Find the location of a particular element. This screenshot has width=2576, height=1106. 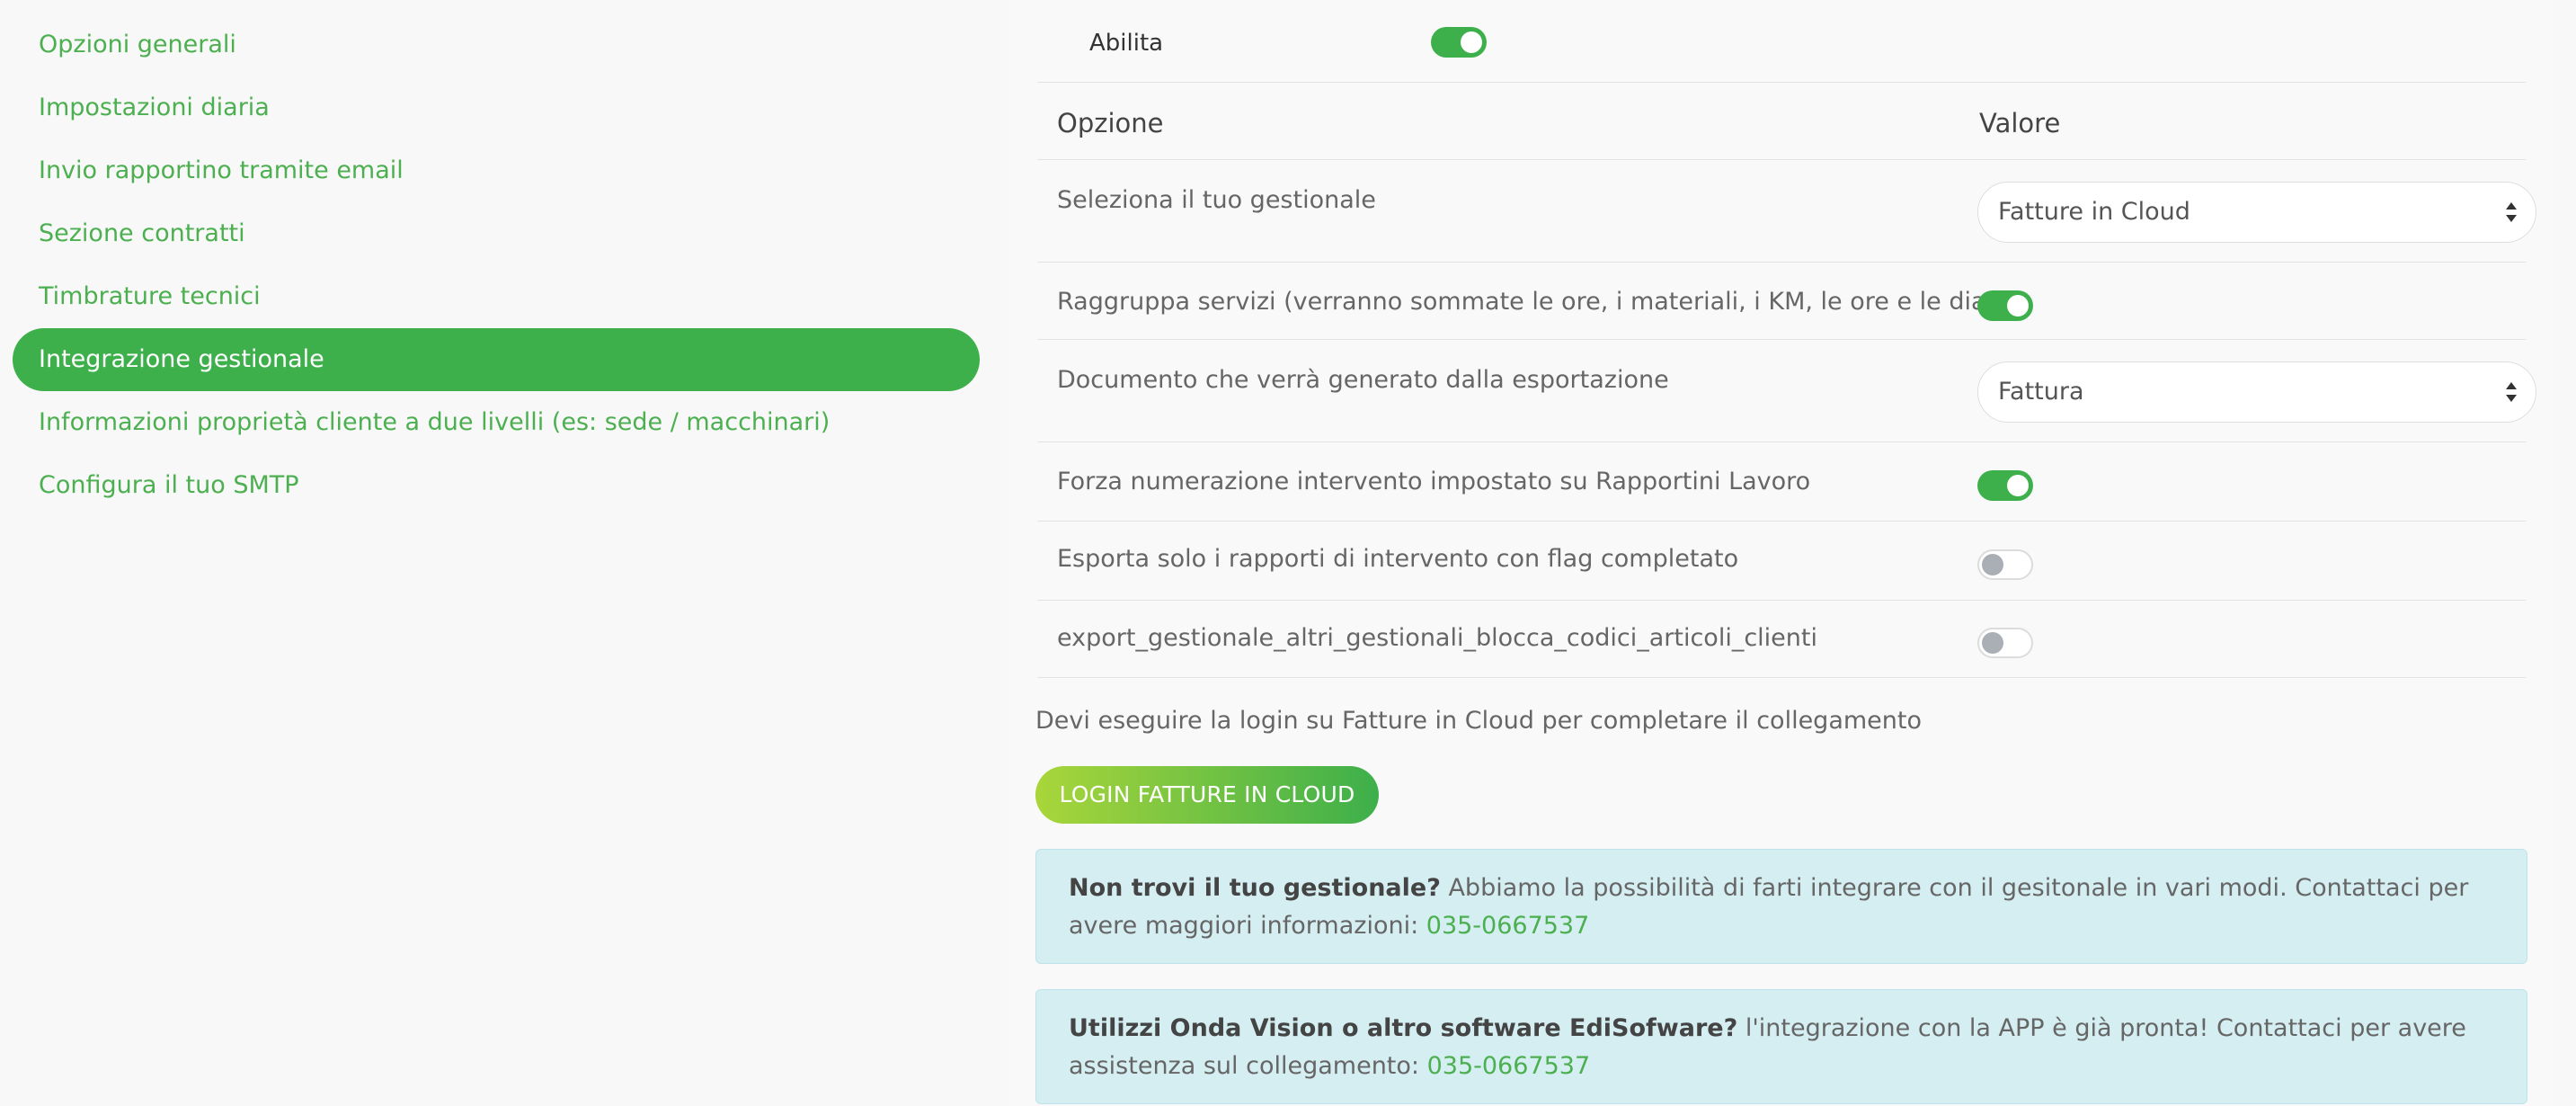

enable-row: Abilita is located at coordinates (1781, 41).